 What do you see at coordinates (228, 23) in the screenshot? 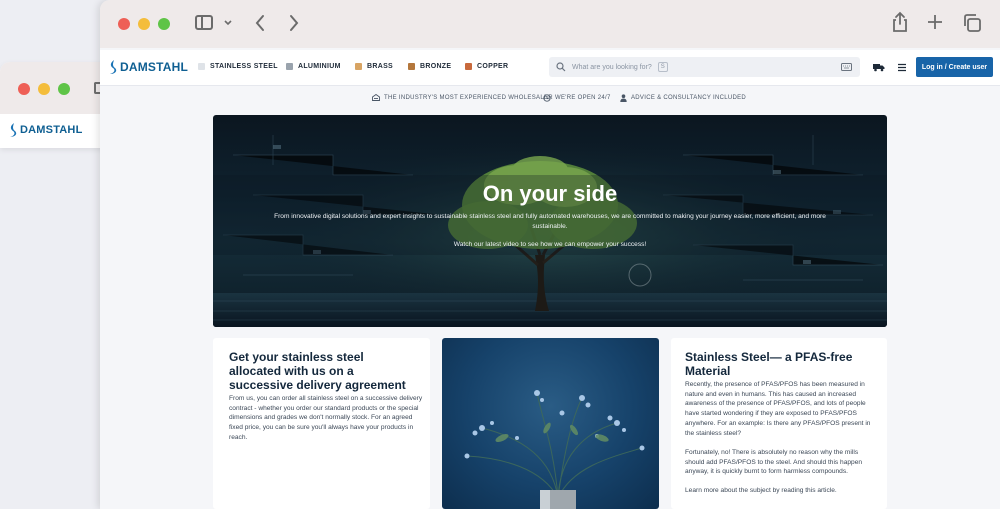
I see `chevron-down-icon` at bounding box center [228, 23].